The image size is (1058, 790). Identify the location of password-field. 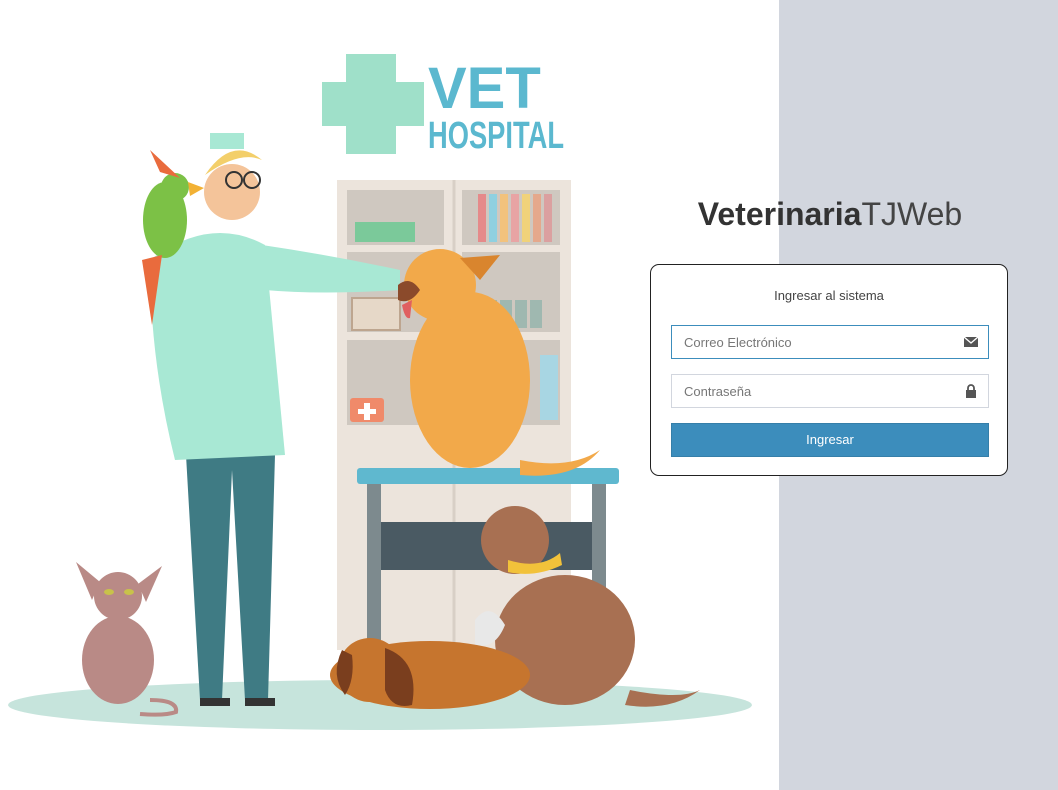
(830, 391).